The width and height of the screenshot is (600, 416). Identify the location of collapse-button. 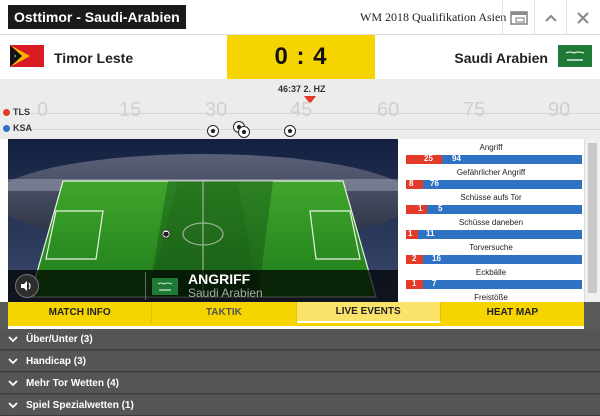
(550, 17).